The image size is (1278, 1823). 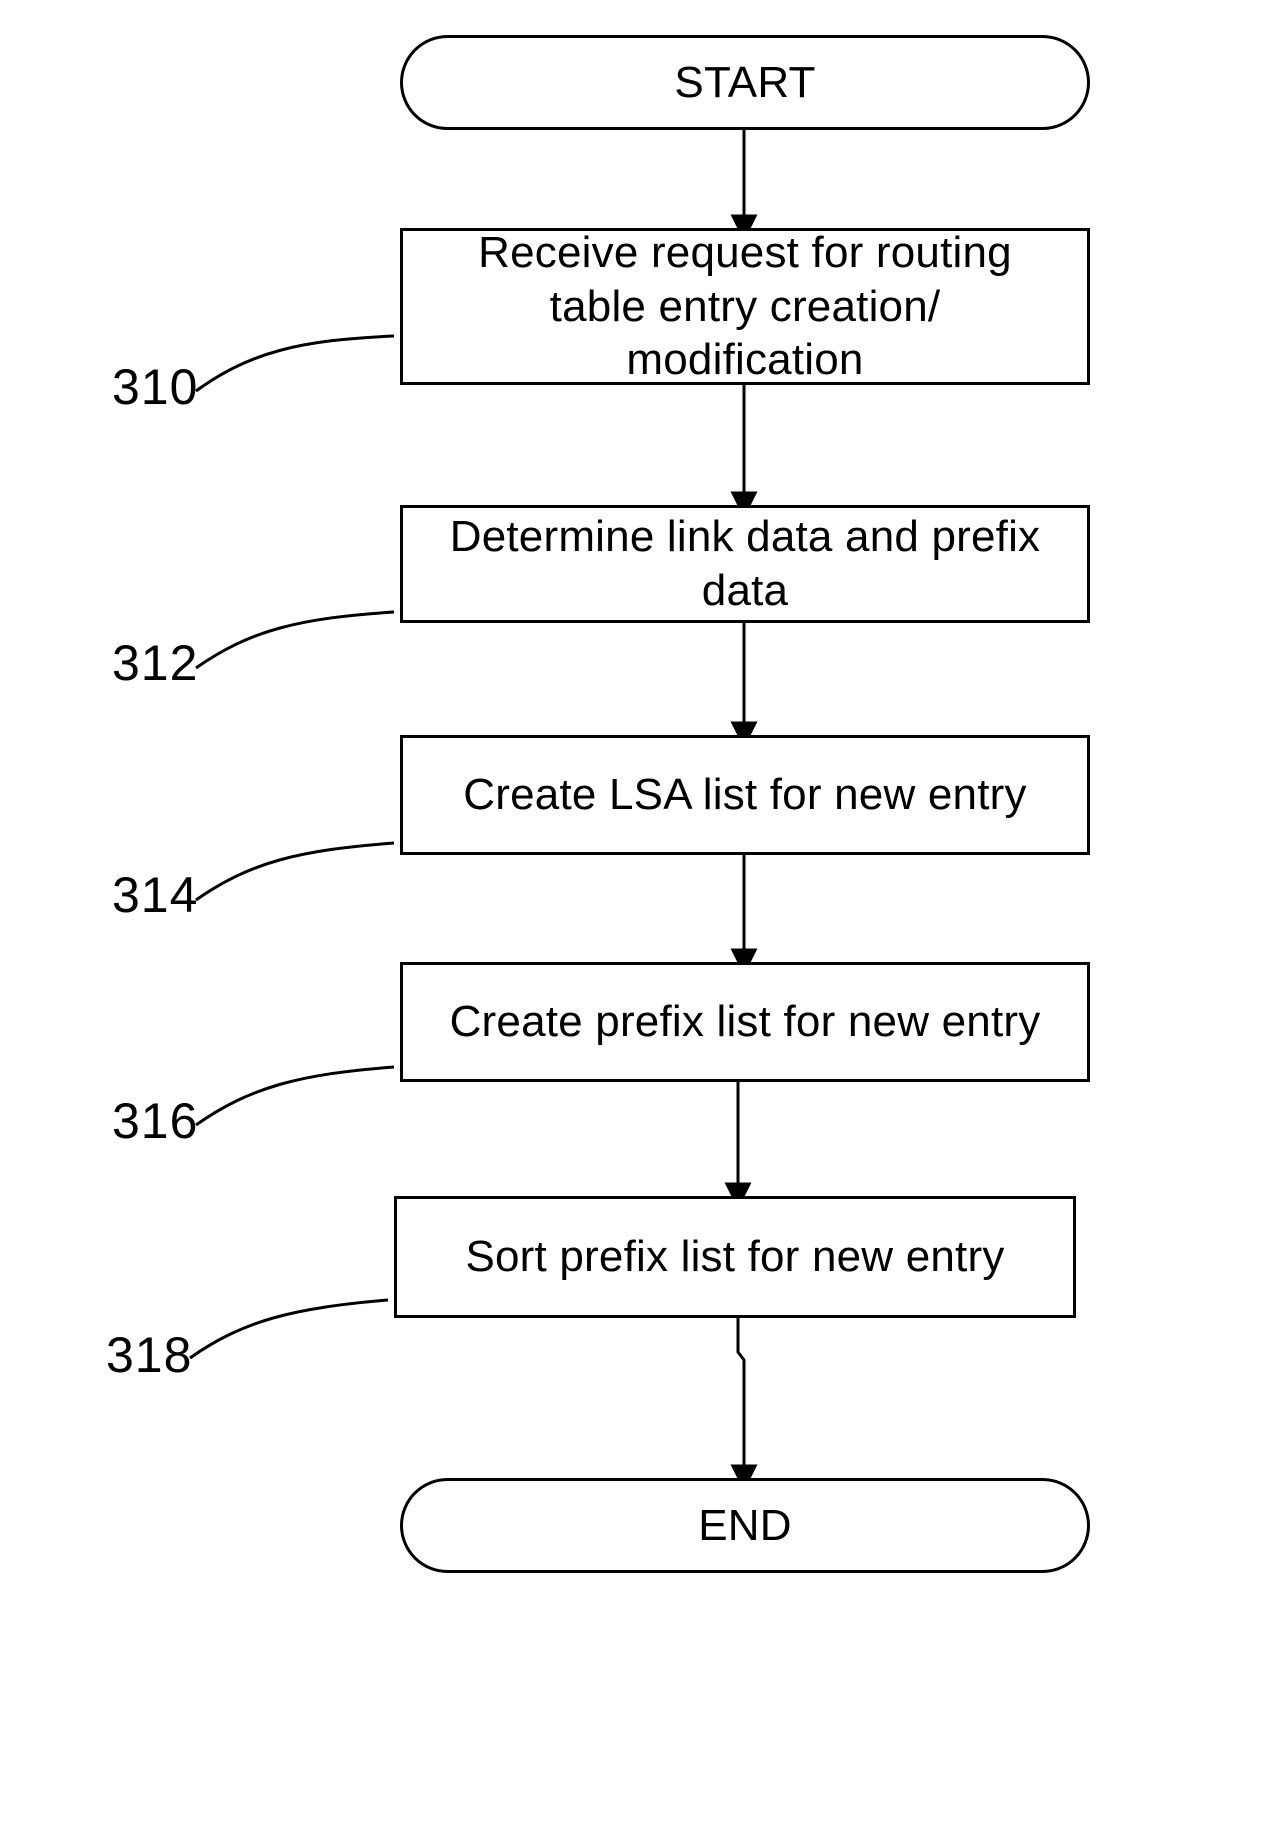 I want to click on flow-node-312-label: Determine link data and prefix data, so click(x=745, y=563).